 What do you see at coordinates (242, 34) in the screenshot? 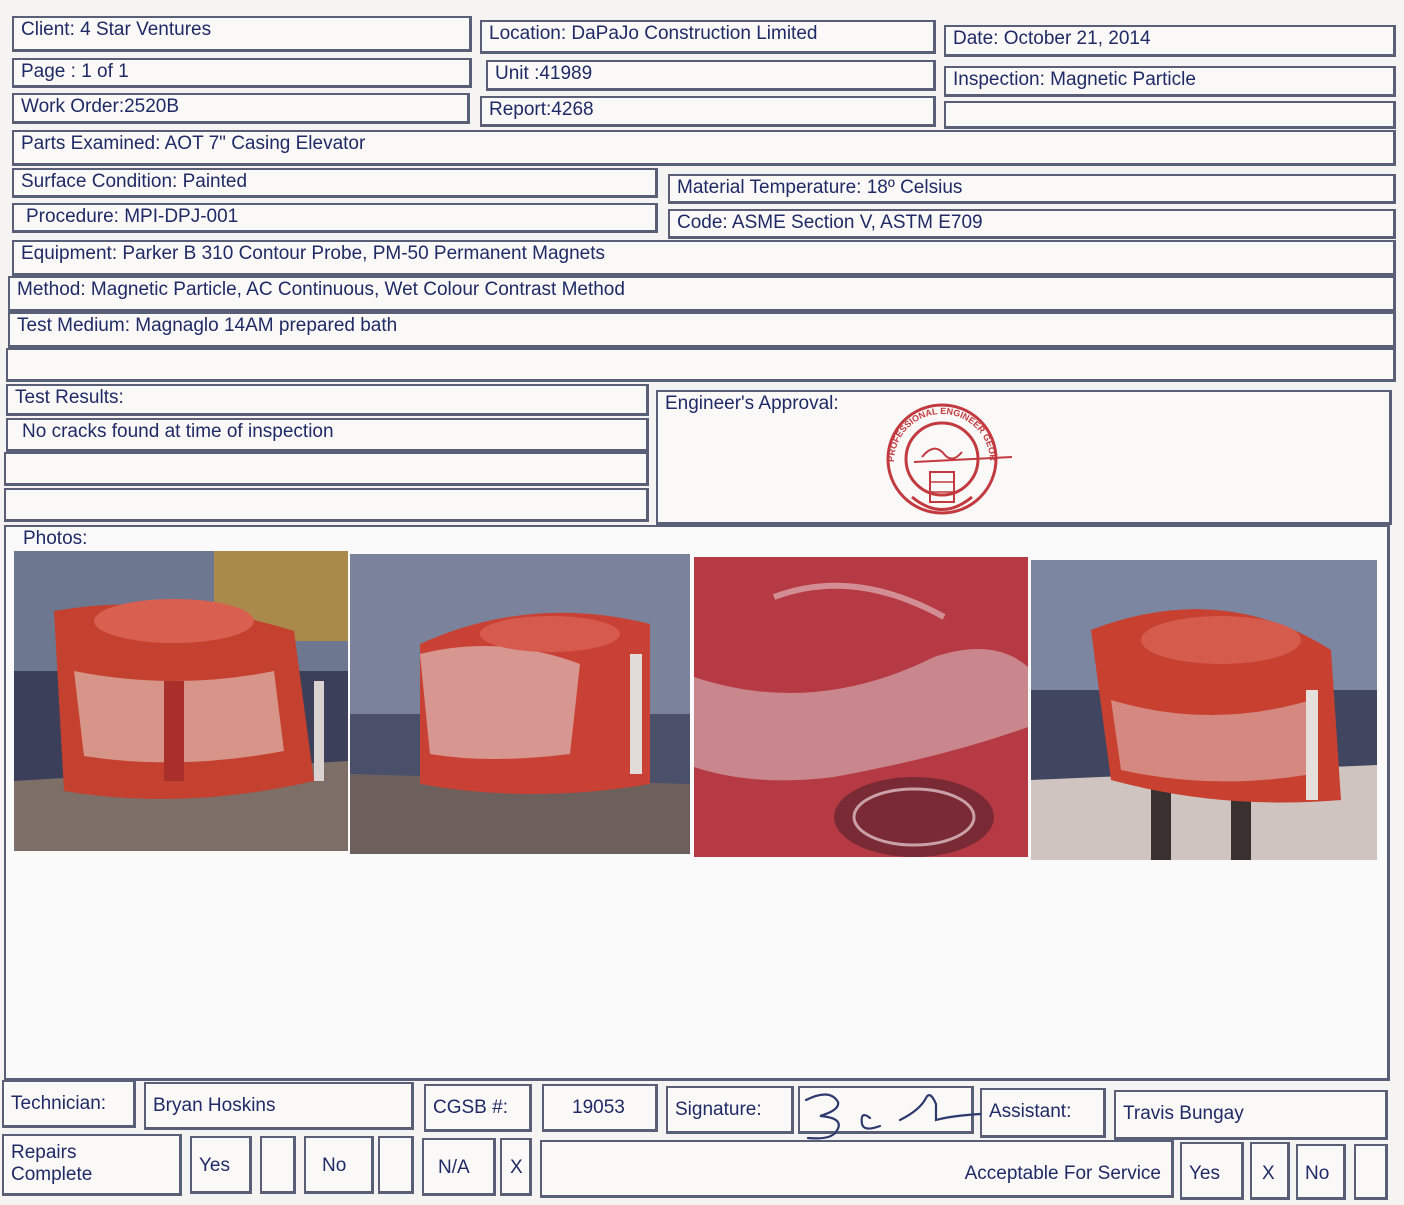
I see `client-field: Client: 4 Star Ventures` at bounding box center [242, 34].